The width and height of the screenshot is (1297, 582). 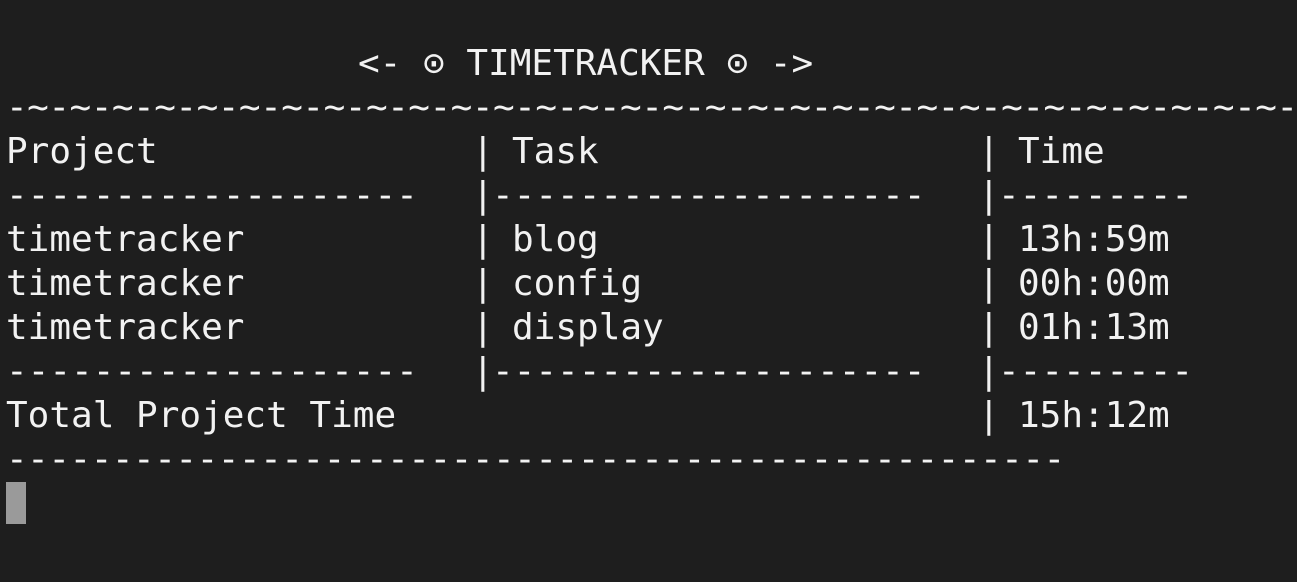 What do you see at coordinates (586, 63) in the screenshot?
I see `app-title: <- ⊙ TIMETRACKER ⊙ ->` at bounding box center [586, 63].